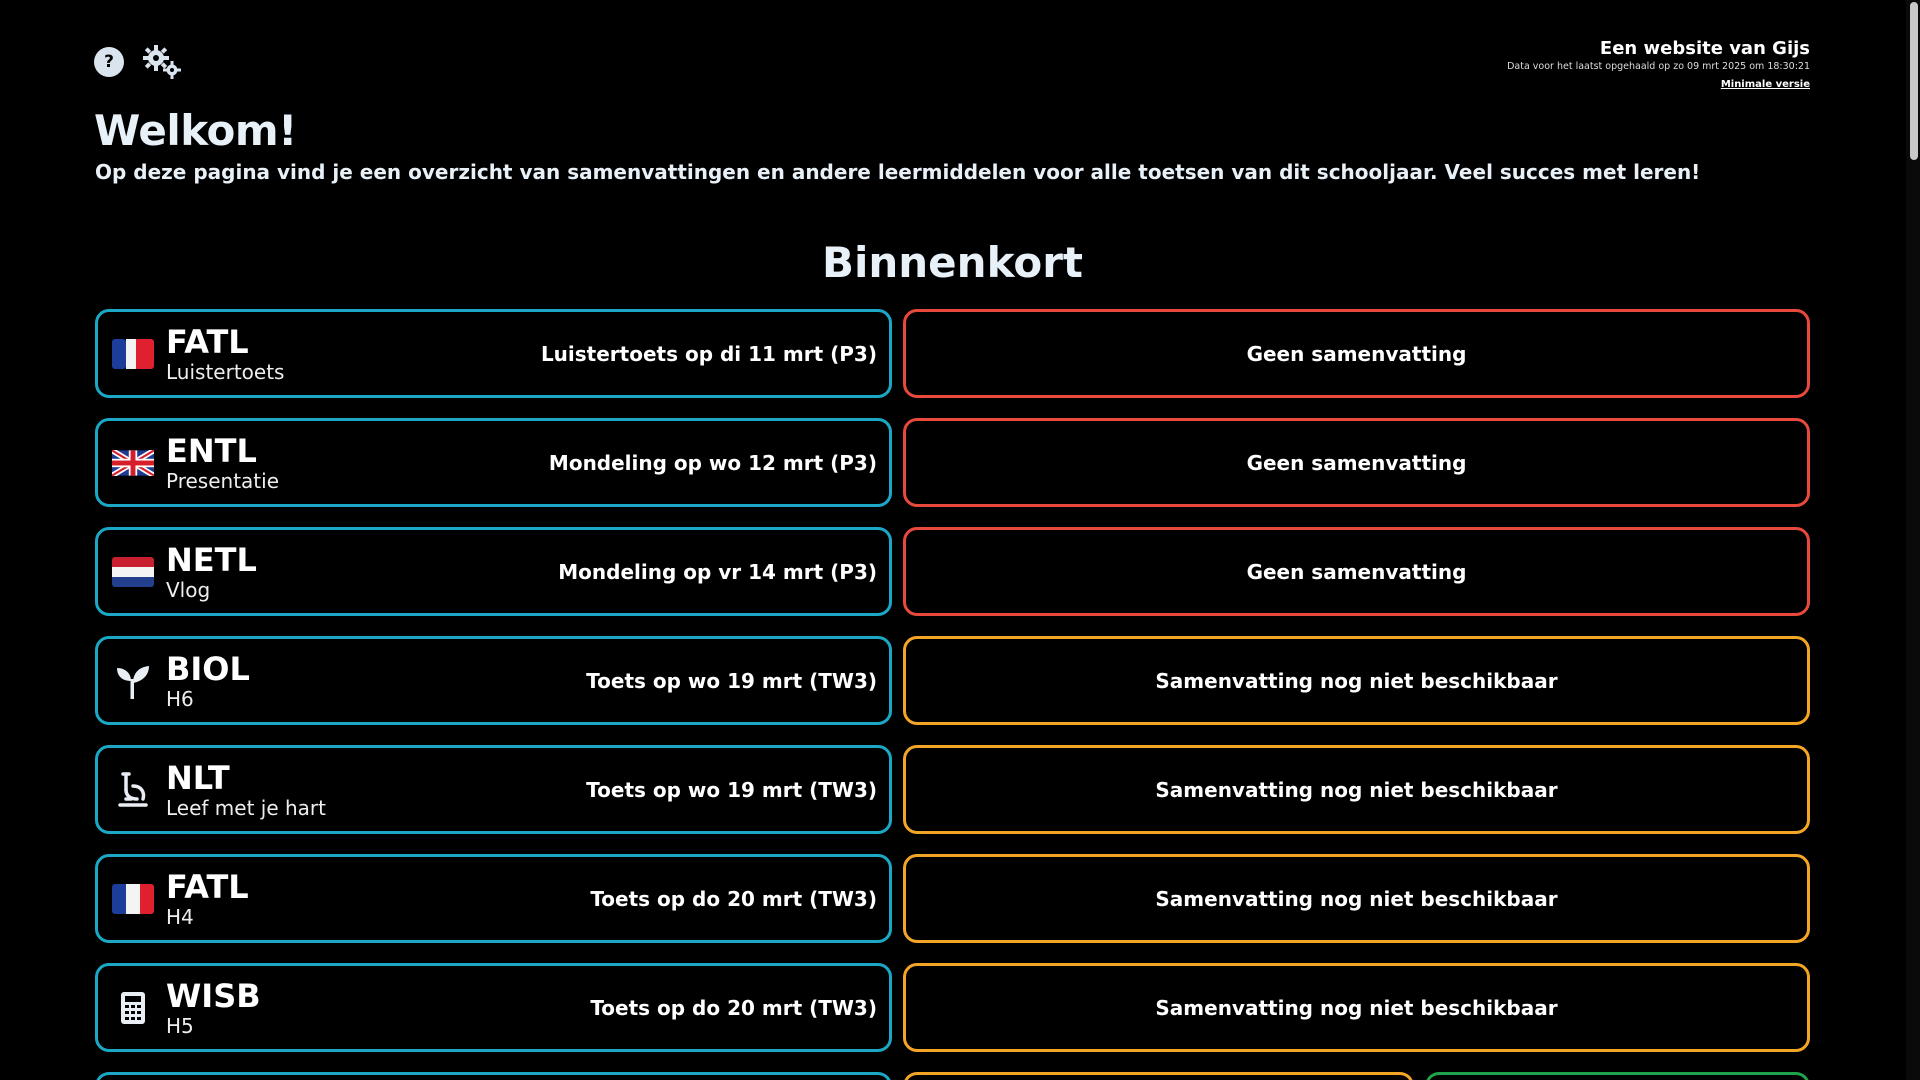  What do you see at coordinates (198, 777) in the screenshot?
I see `subject-code: NLT` at bounding box center [198, 777].